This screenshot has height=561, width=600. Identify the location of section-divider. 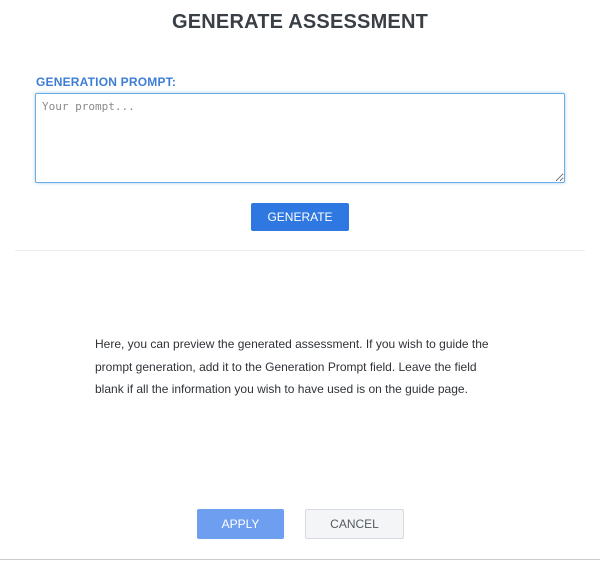
(300, 250).